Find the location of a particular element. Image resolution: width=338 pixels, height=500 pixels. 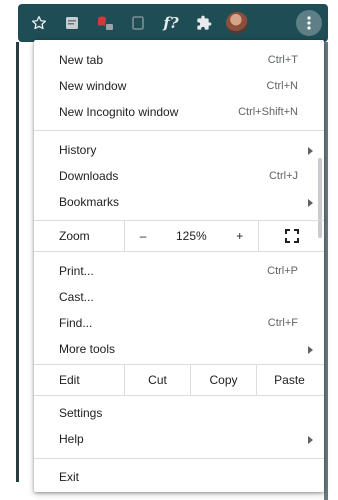

zoom-row: Zoom – 125% + is located at coordinates (179, 236).